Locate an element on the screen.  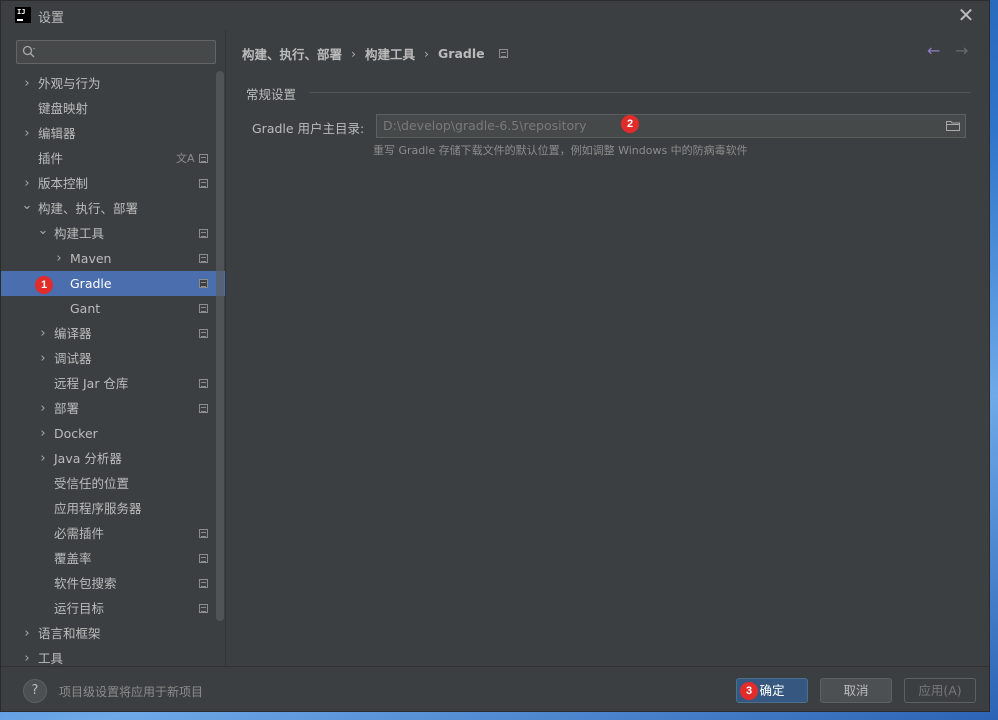
breadcrumb-item: 构建工具 is located at coordinates (390, 53).